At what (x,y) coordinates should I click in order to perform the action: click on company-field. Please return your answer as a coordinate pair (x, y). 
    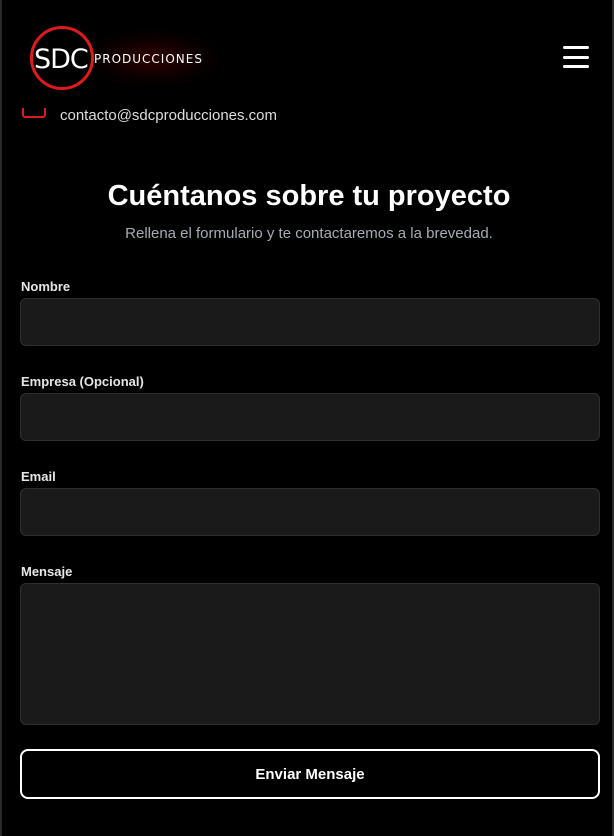
    Looking at the image, I should click on (310, 417).